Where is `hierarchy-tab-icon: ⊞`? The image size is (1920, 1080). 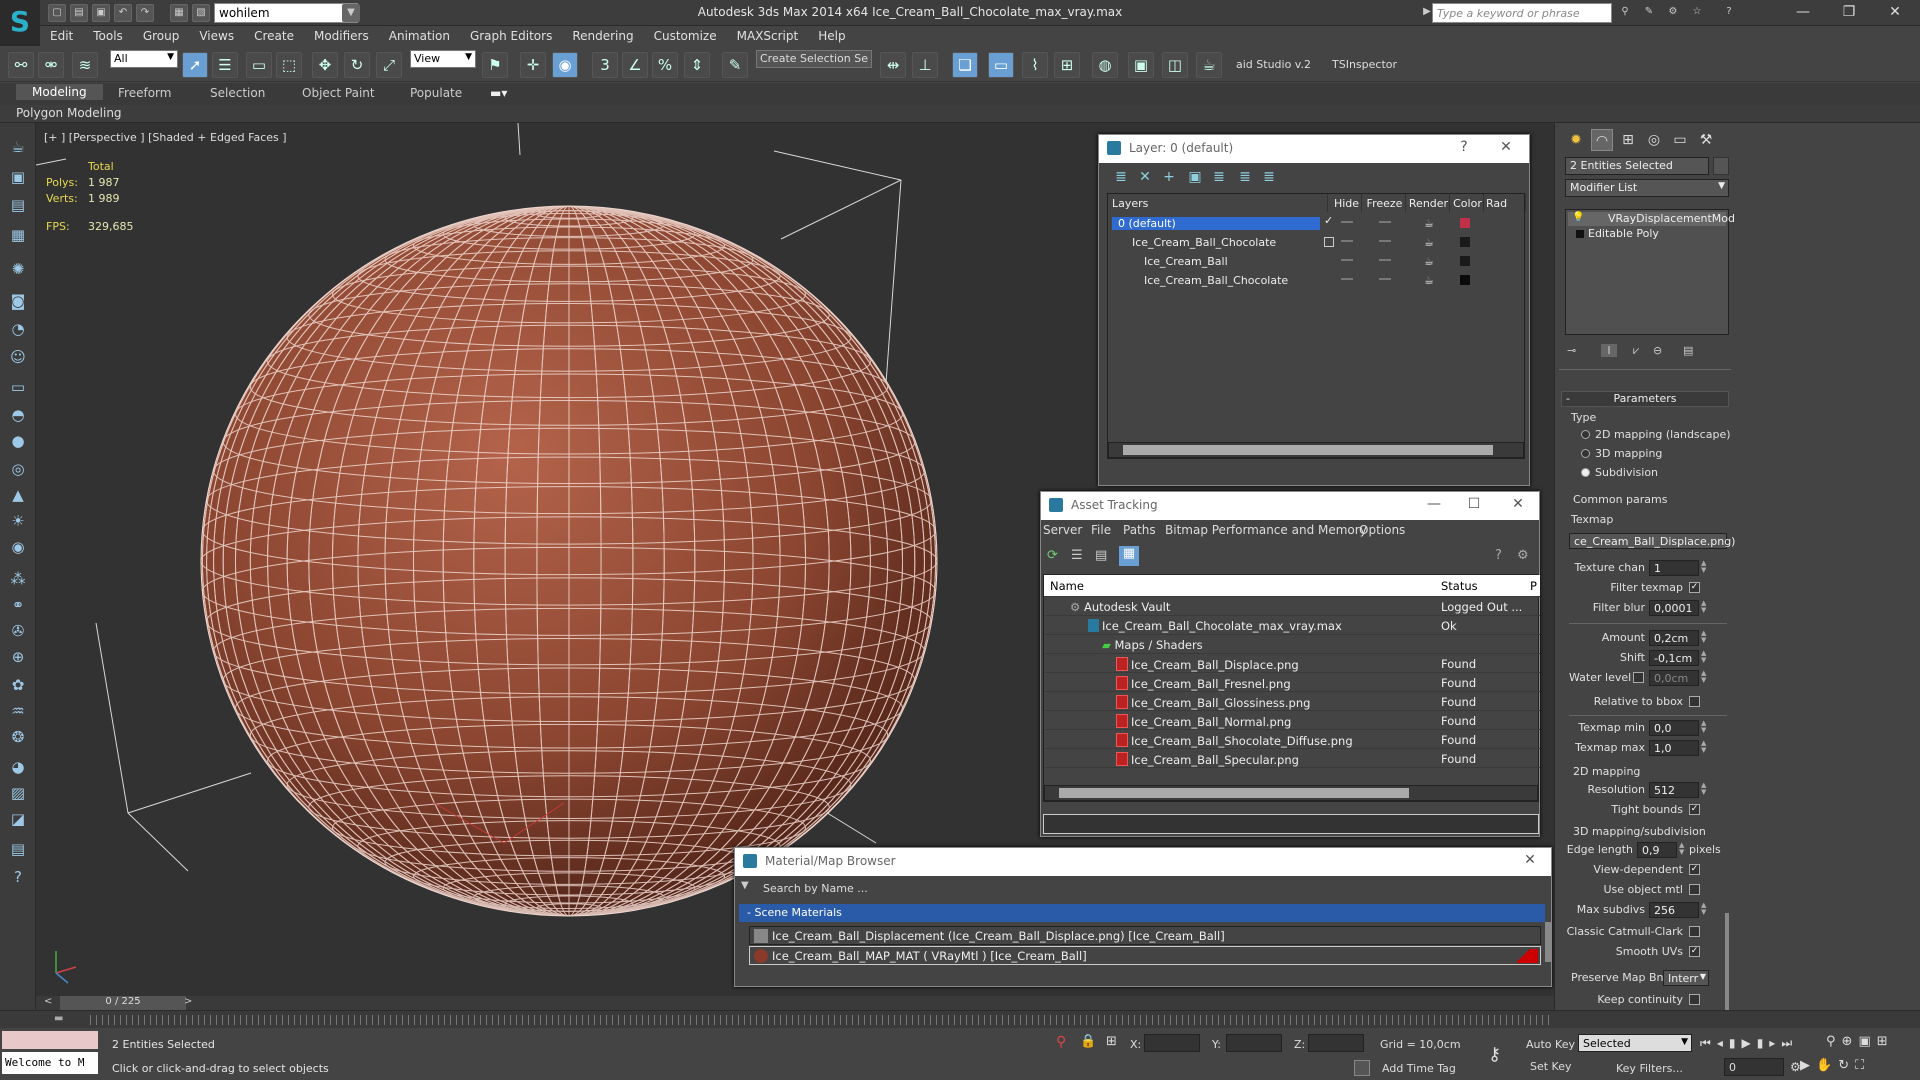 hierarchy-tab-icon: ⊞ is located at coordinates (1628, 140).